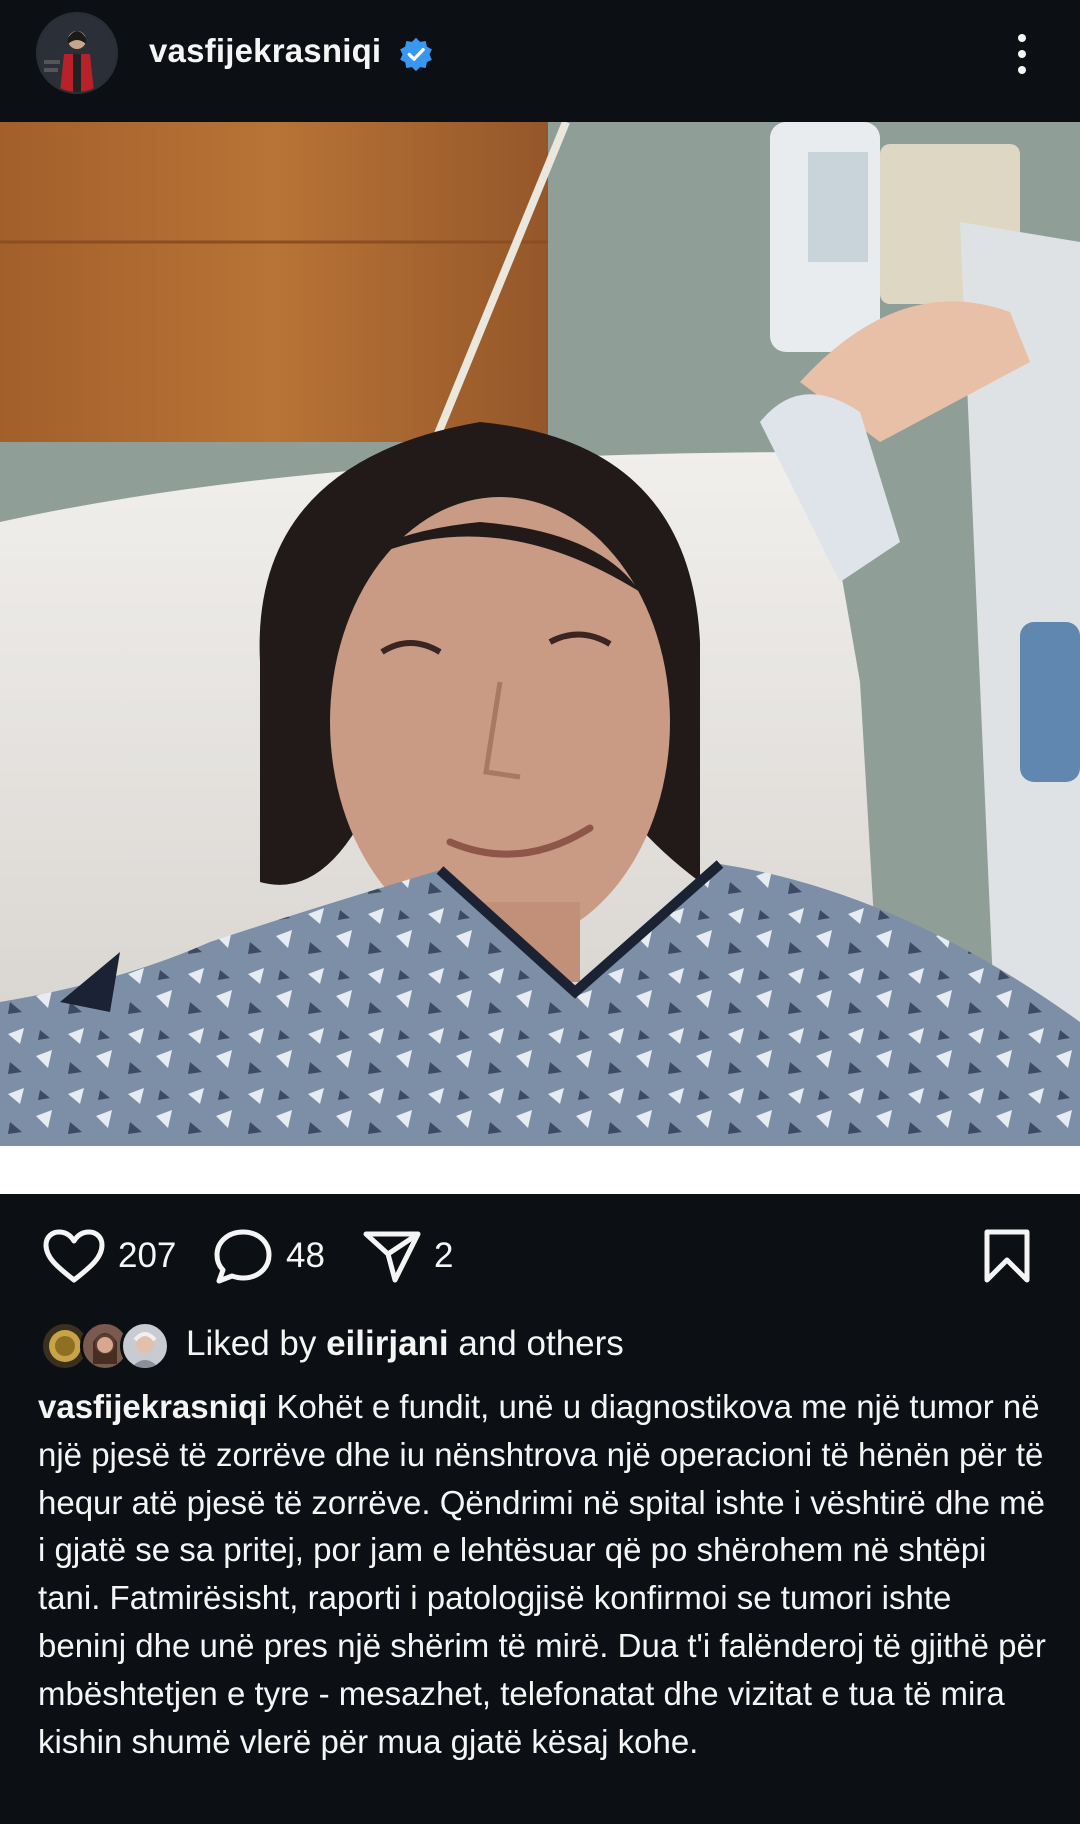 The image size is (1080, 1824). I want to click on post-username: vasfijekrasniqi, so click(265, 51).